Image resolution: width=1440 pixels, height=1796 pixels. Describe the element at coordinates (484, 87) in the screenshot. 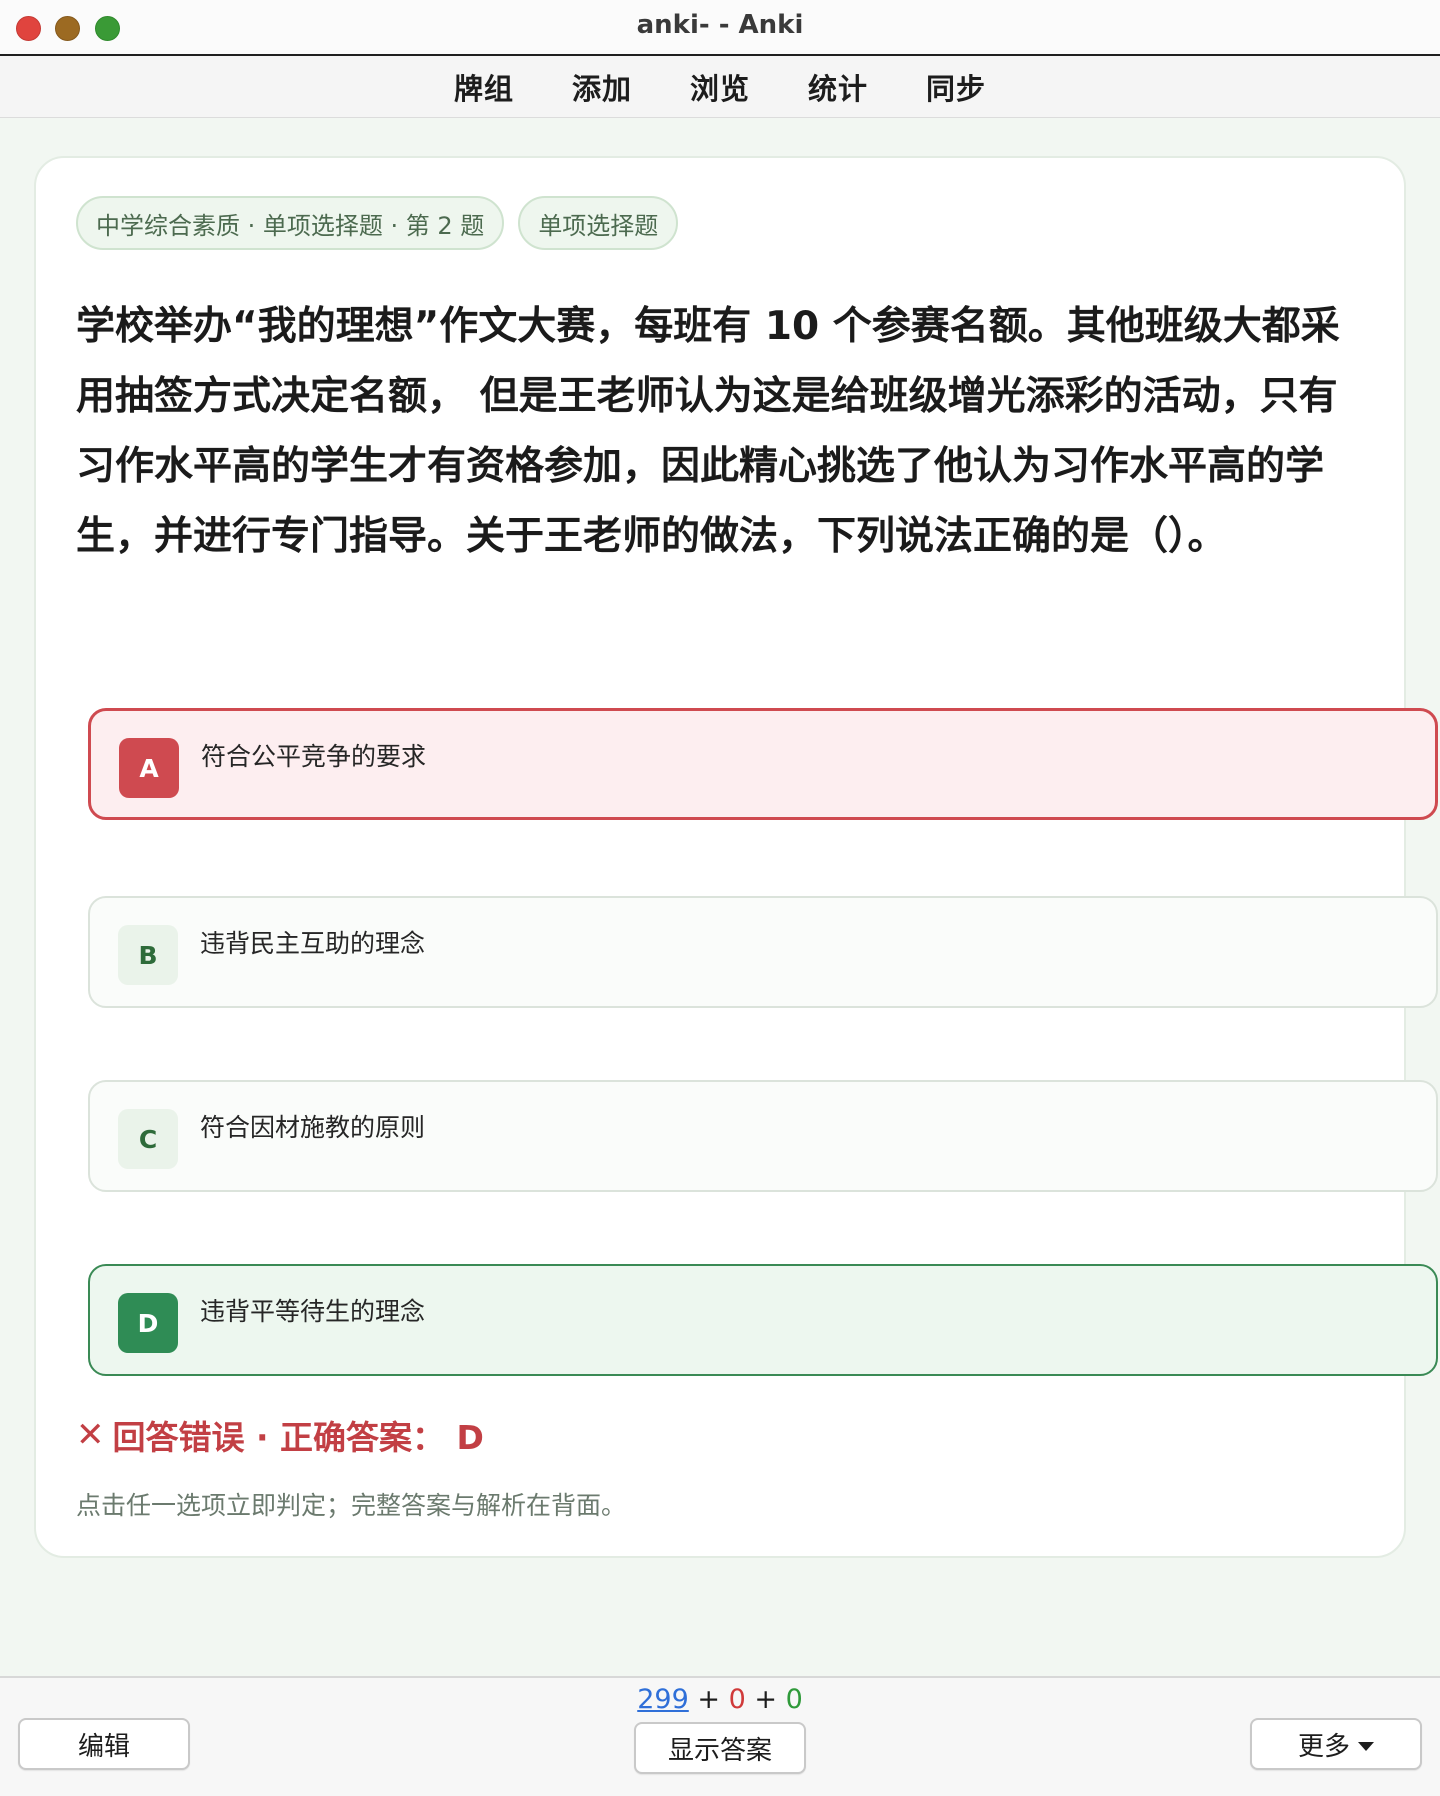

I see `nav-decks: 牌组` at that location.